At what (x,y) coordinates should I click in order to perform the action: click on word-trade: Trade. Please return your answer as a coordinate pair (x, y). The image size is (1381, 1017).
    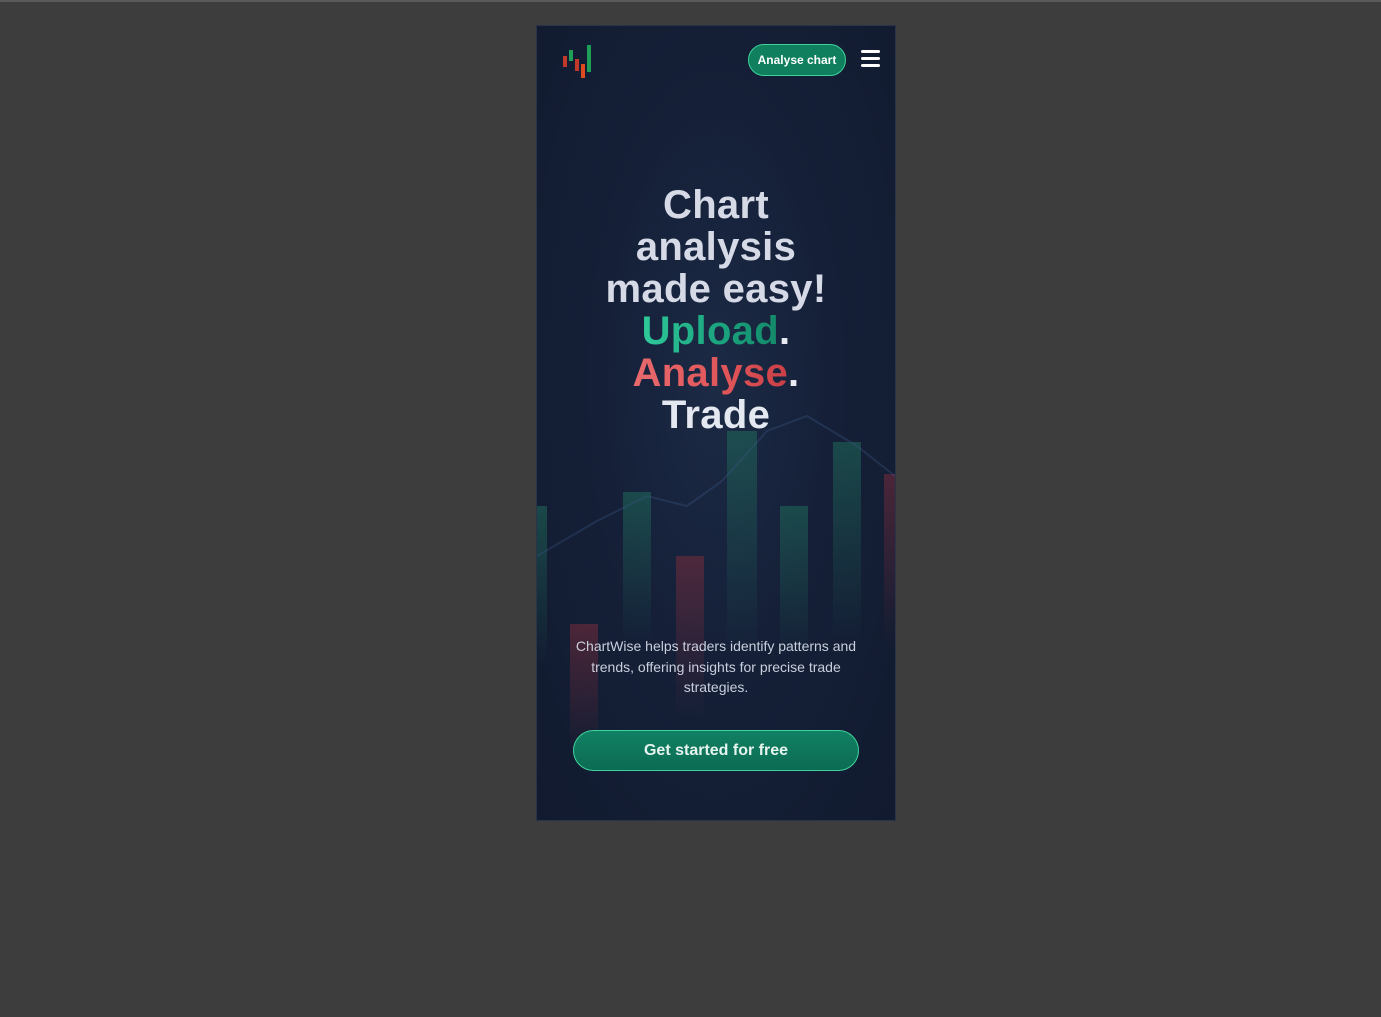
    Looking at the image, I should click on (716, 415).